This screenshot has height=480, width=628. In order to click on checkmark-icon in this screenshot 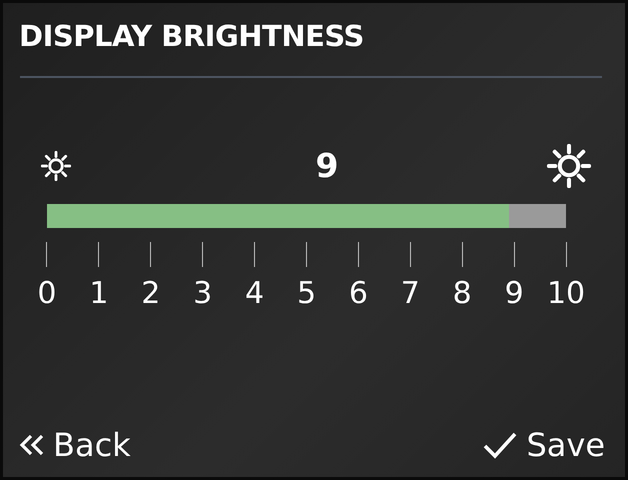, I will do `click(500, 445)`.